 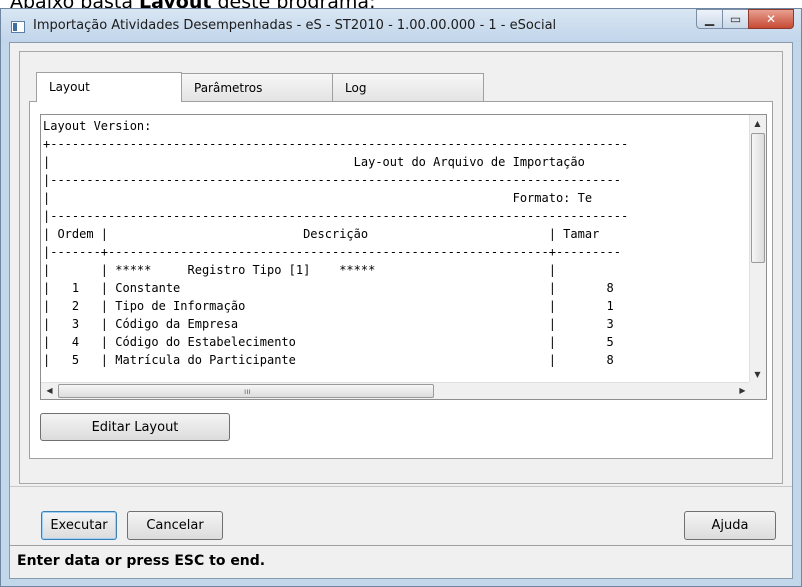 I want to click on scroll-right-icon: ▶, so click(x=742, y=390).